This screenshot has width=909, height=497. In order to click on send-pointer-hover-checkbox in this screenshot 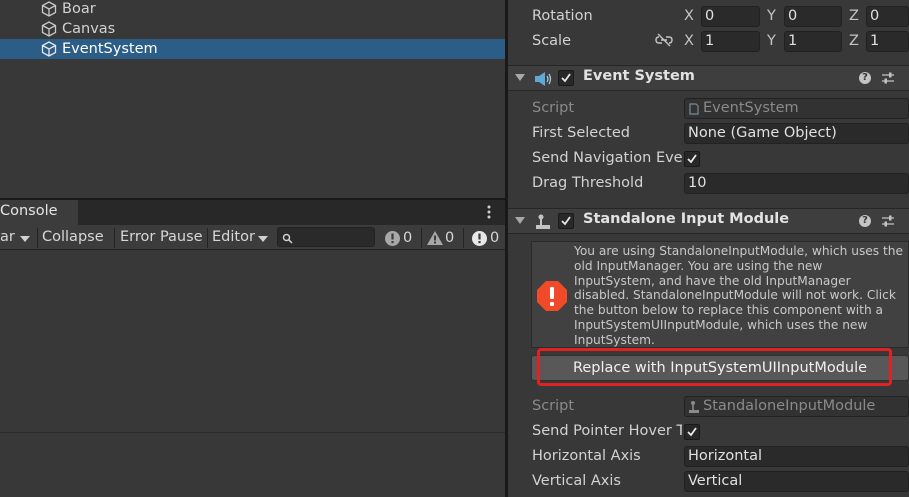, I will do `click(692, 432)`.